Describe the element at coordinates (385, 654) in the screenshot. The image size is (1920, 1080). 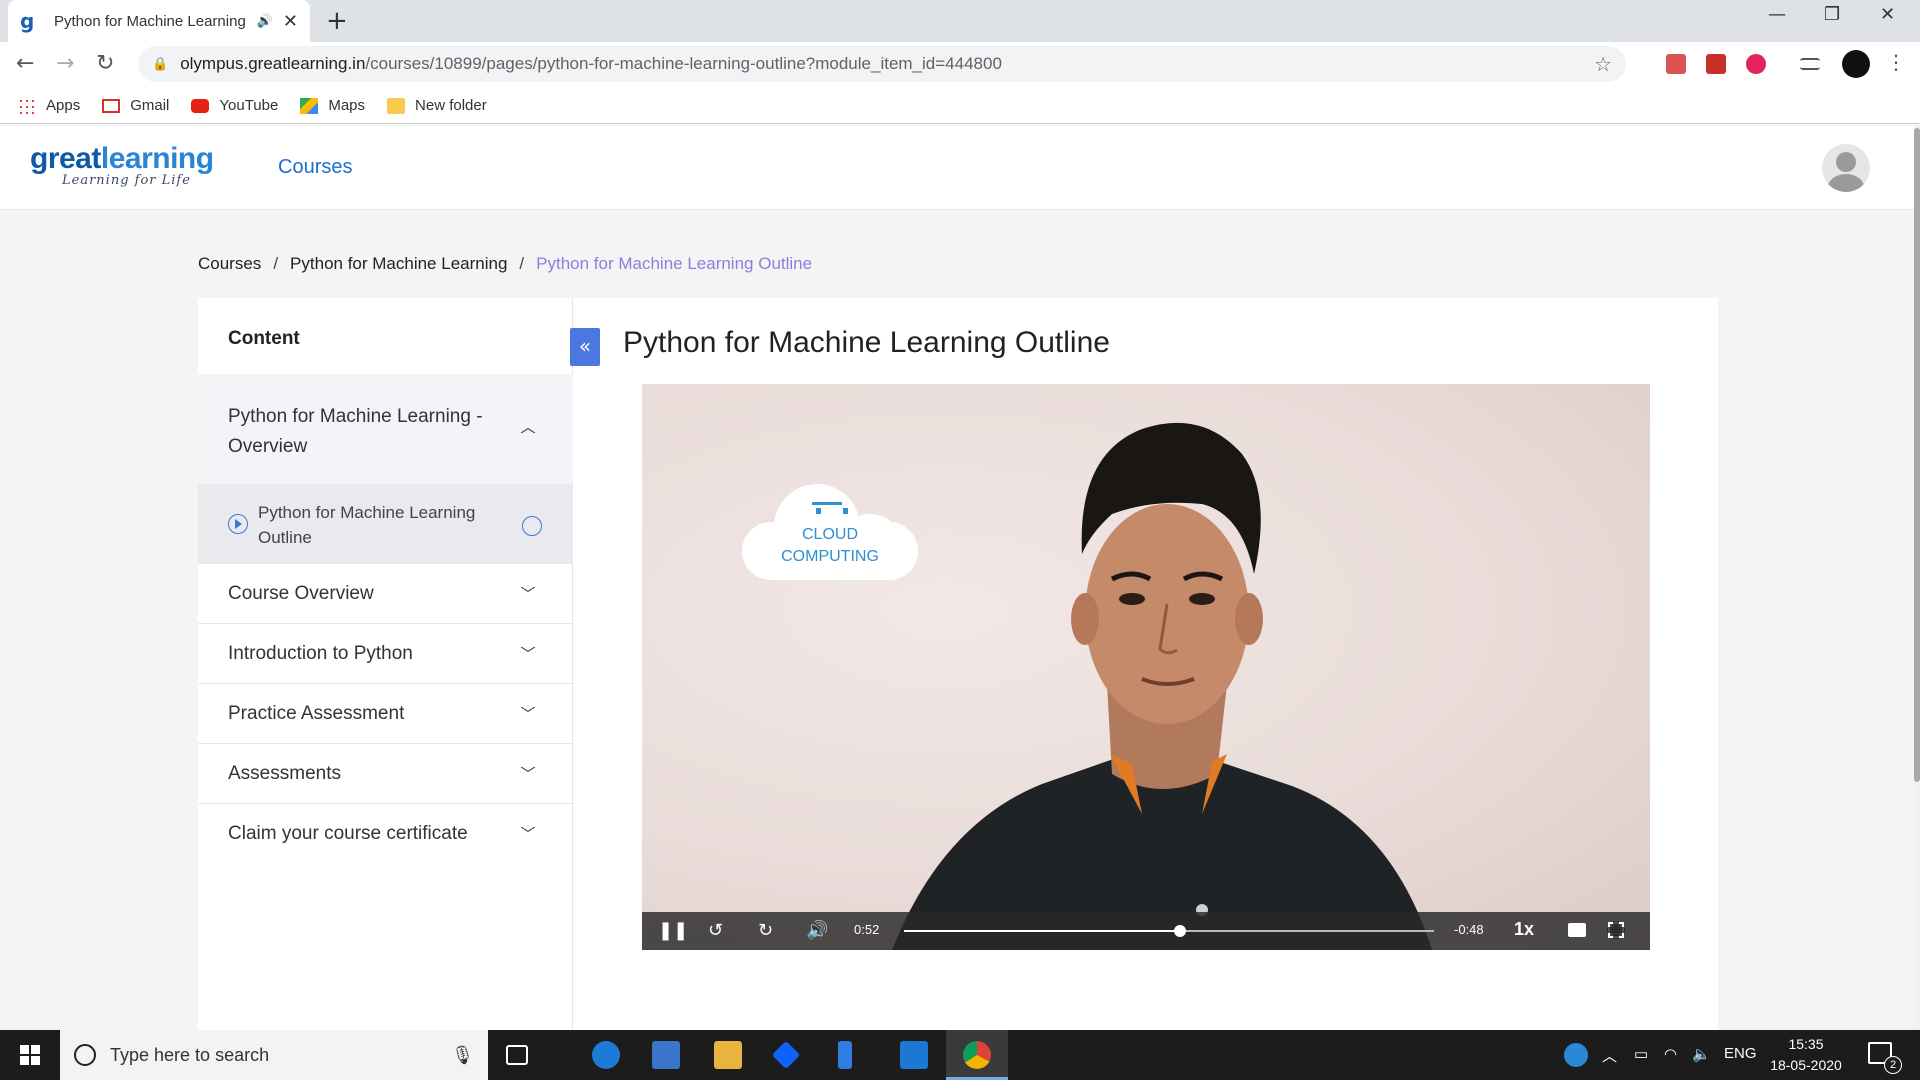
I see `sidebar-section-intro-python: Introduction to Python ﹀` at that location.